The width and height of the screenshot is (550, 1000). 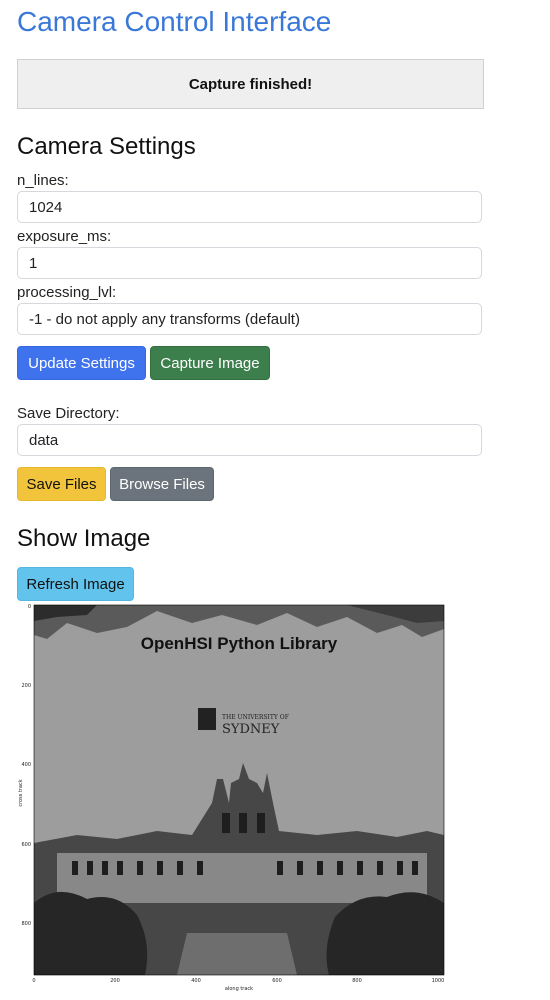 What do you see at coordinates (106, 146) in the screenshot?
I see `camera-settings-heading: Camera Settings` at bounding box center [106, 146].